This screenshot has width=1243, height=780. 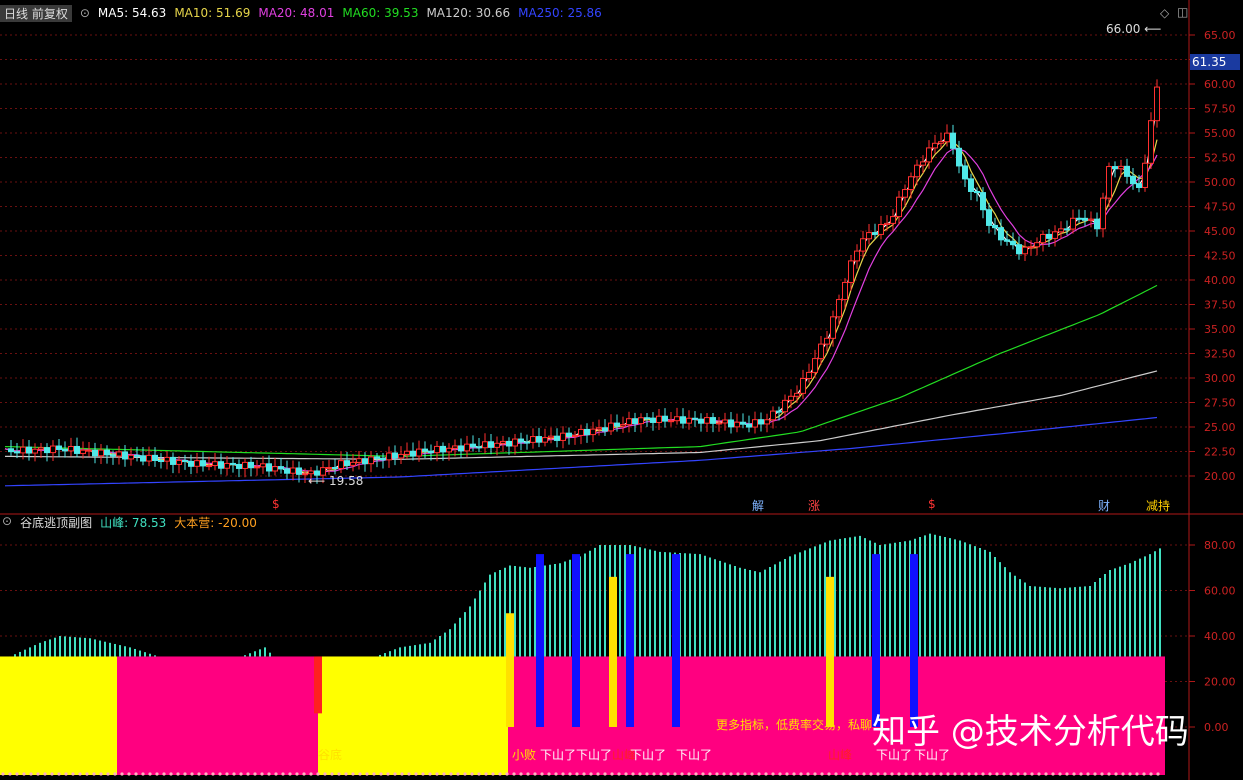 I want to click on dropdown-icon: ⊙, so click(x=85, y=13).